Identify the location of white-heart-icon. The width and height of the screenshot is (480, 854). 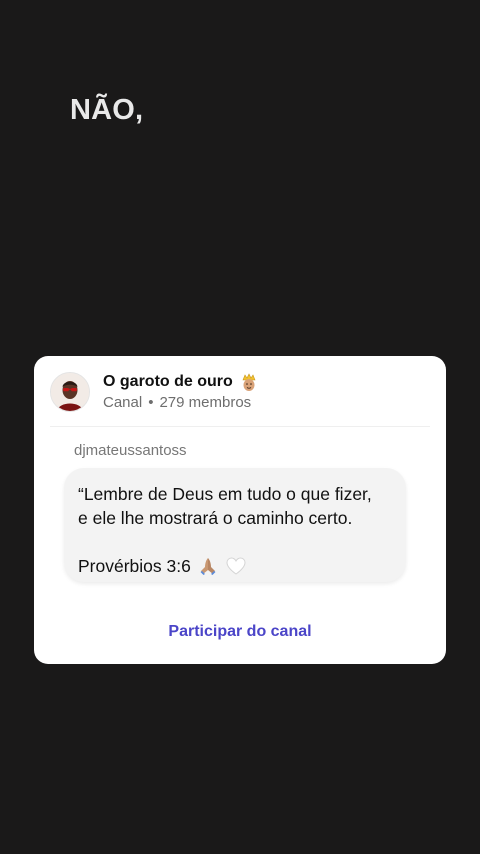
(236, 566).